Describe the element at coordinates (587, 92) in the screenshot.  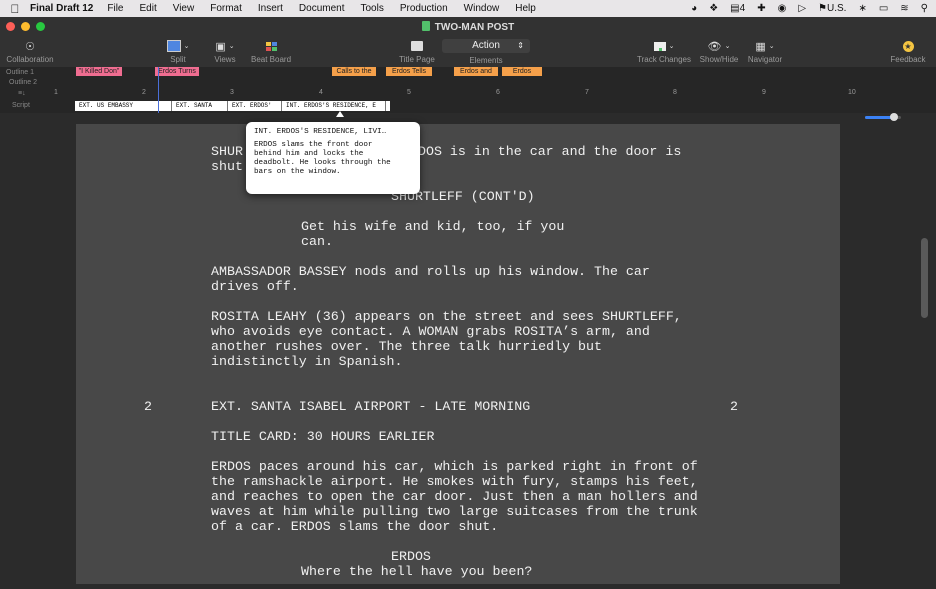
I see `ruler-tick: 7` at that location.